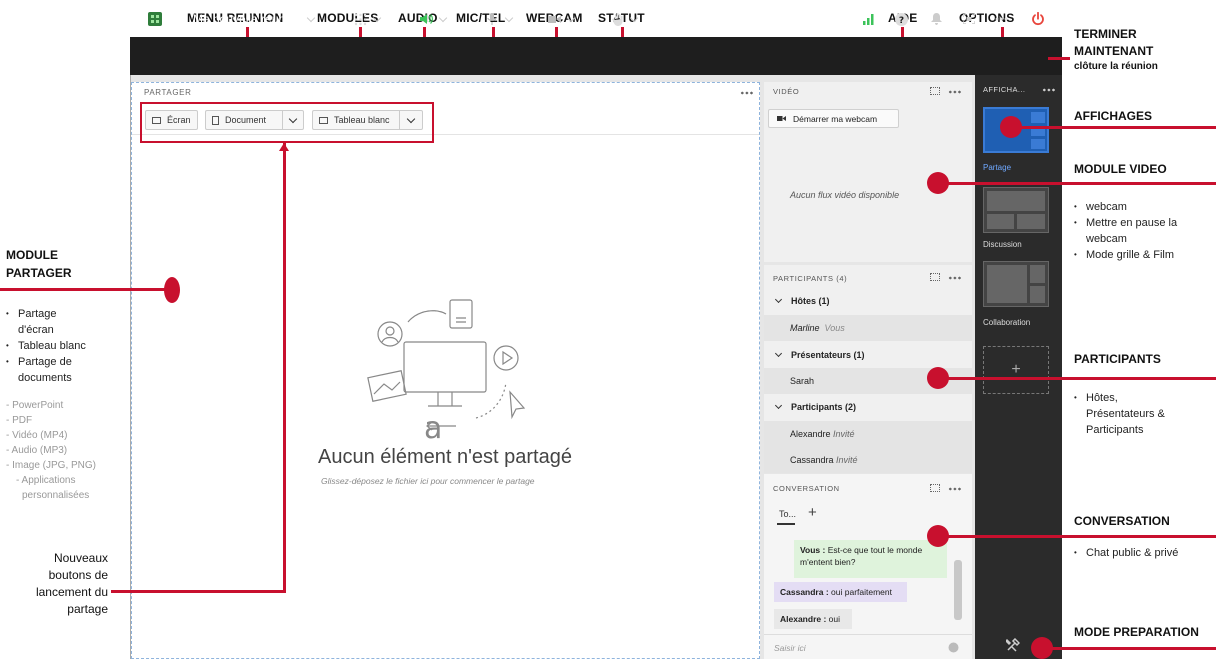  I want to click on bell-icon, so click(936, 19).